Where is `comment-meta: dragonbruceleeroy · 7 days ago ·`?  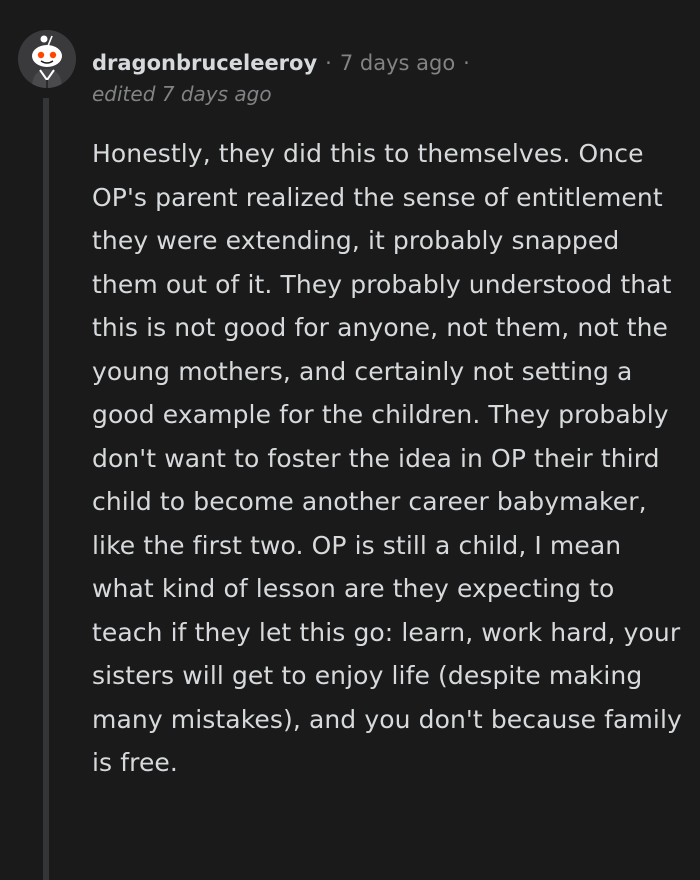
comment-meta: dragonbruceleeroy · 7 days ago · is located at coordinates (285, 63).